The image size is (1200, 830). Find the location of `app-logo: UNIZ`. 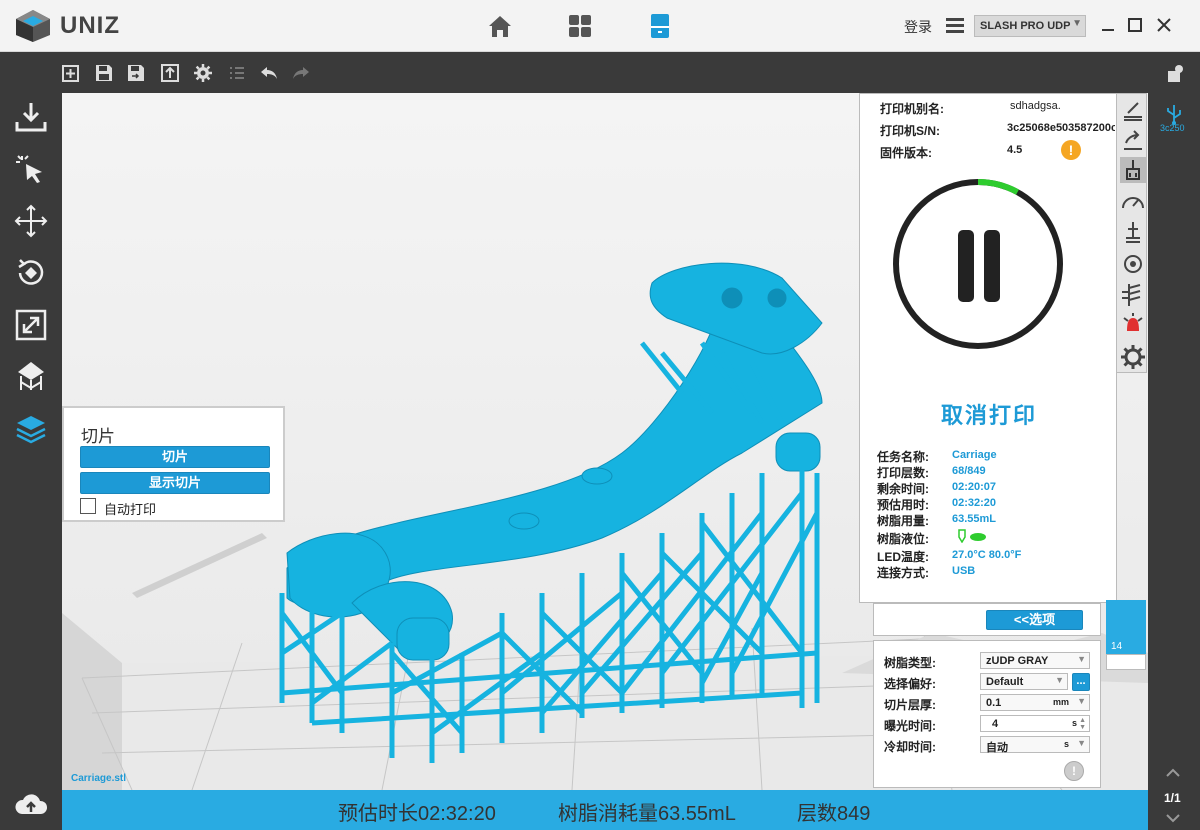

app-logo: UNIZ is located at coordinates (66, 26).